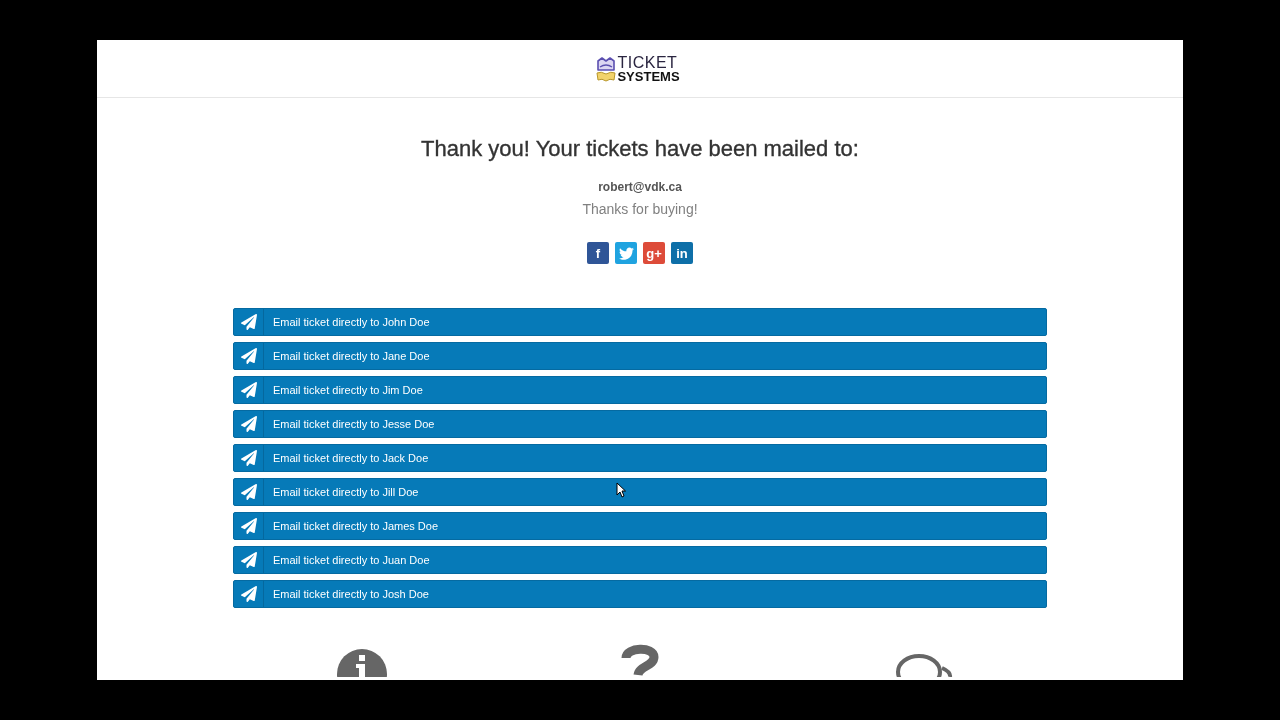  Describe the element at coordinates (640, 390) in the screenshot. I see `email-button: Email ticket directly to Jim Doe` at that location.